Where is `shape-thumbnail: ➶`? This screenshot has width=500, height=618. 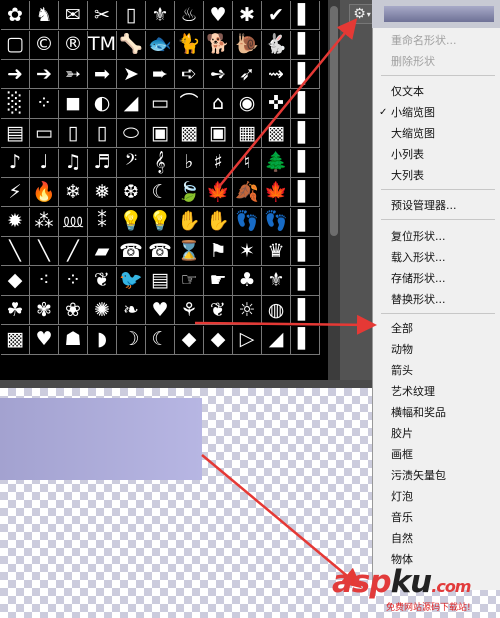 shape-thumbnail: ➶ is located at coordinates (247, 74).